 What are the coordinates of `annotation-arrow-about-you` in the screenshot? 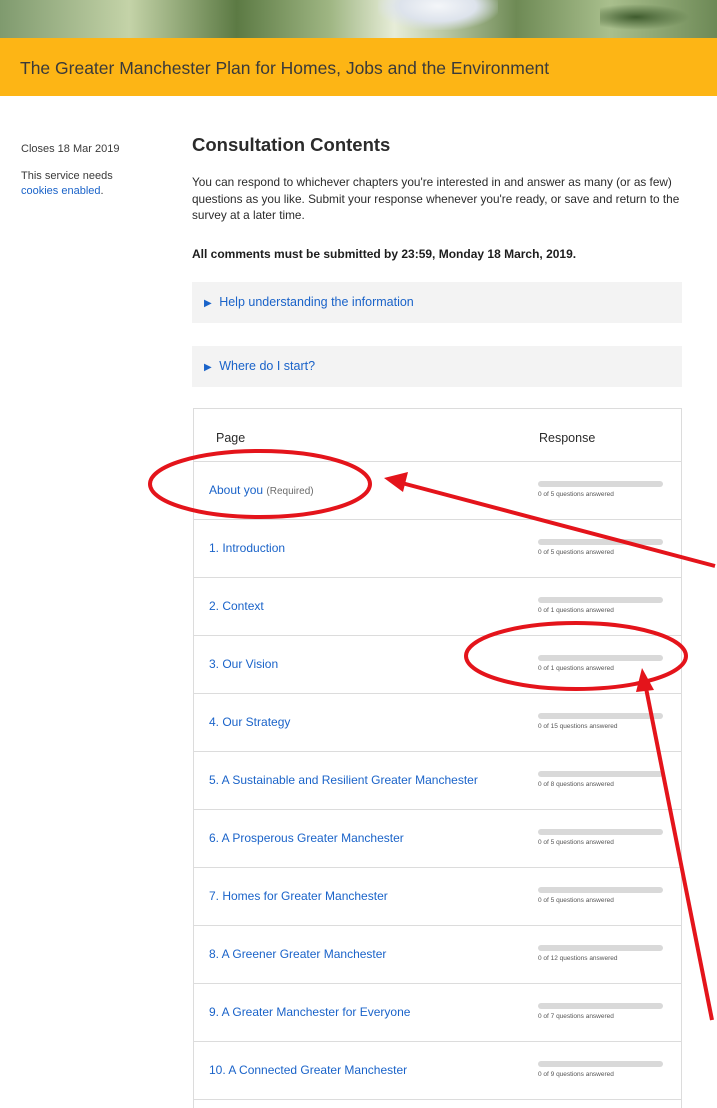 It's located at (550, 520).